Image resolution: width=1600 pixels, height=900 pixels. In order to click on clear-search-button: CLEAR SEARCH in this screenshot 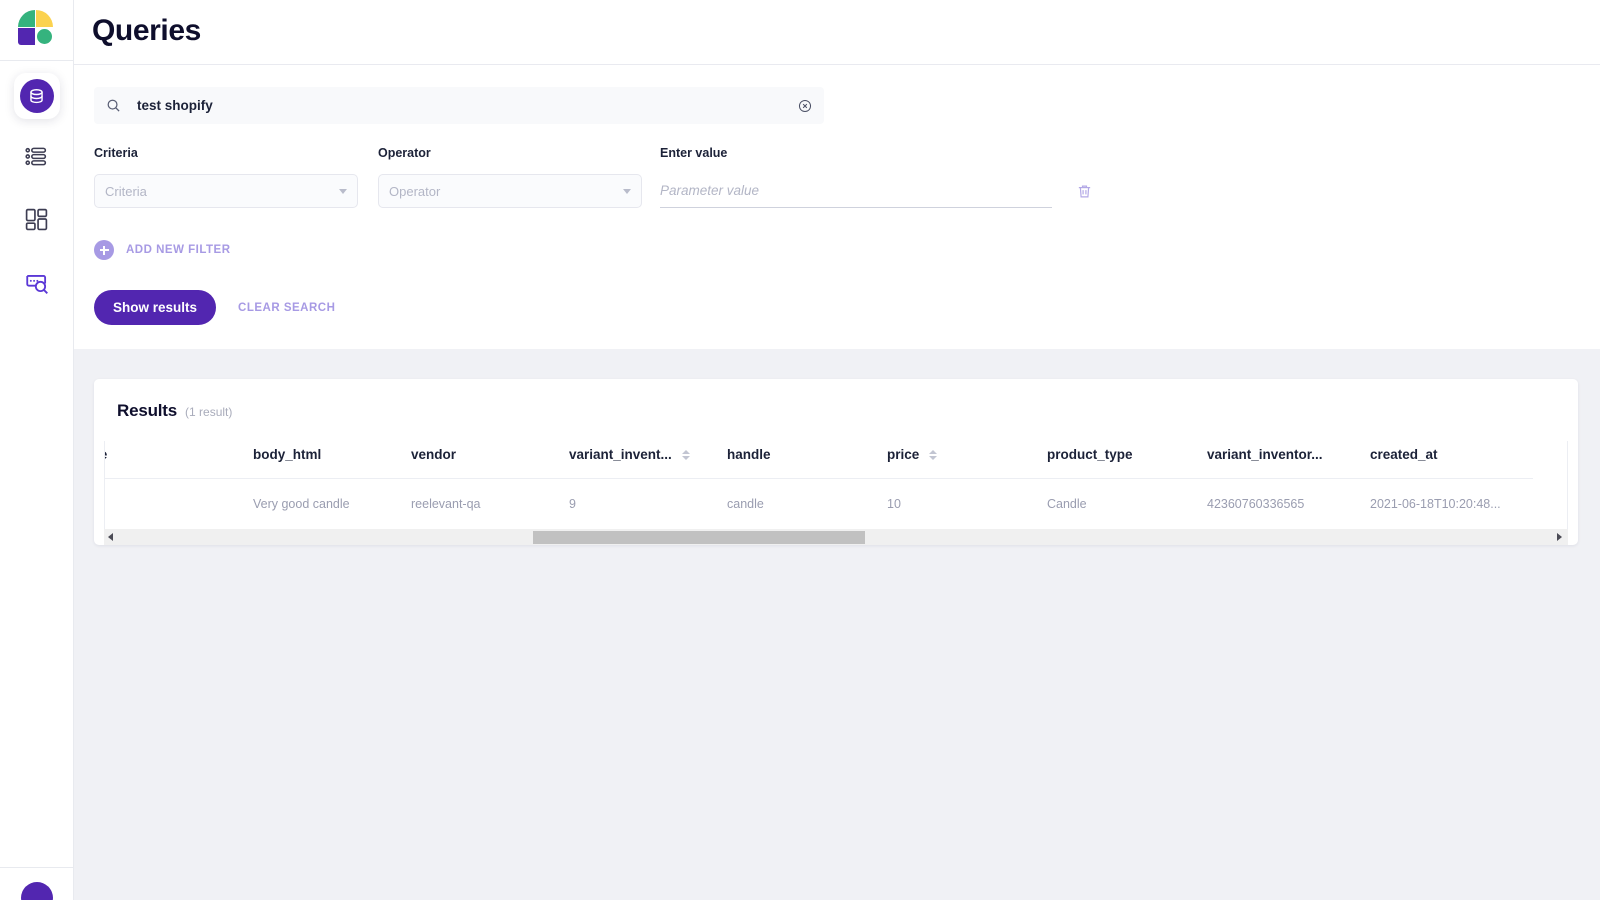, I will do `click(286, 308)`.